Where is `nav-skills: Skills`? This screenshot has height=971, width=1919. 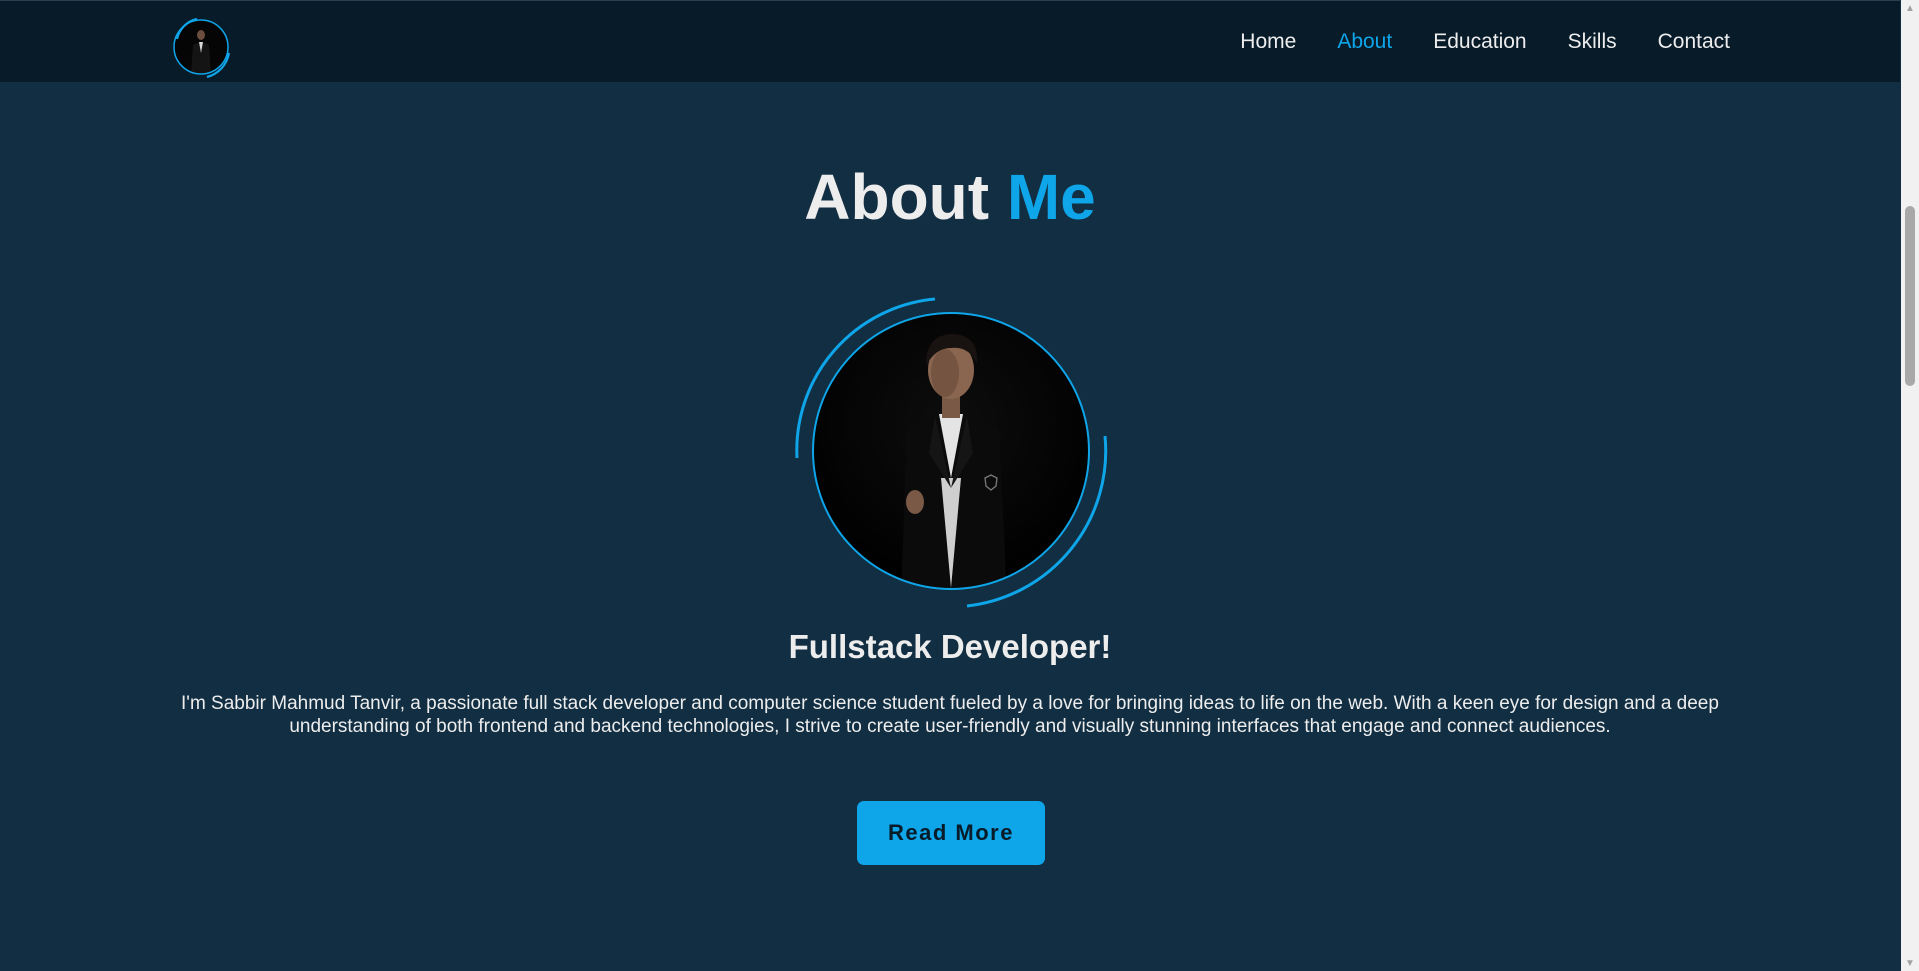
nav-skills: Skills is located at coordinates (1592, 42).